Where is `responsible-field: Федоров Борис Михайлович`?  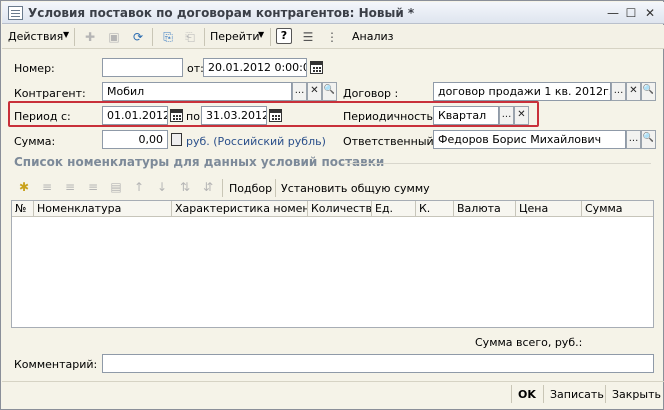
responsible-field: Федоров Борис Михайлович is located at coordinates (529, 139).